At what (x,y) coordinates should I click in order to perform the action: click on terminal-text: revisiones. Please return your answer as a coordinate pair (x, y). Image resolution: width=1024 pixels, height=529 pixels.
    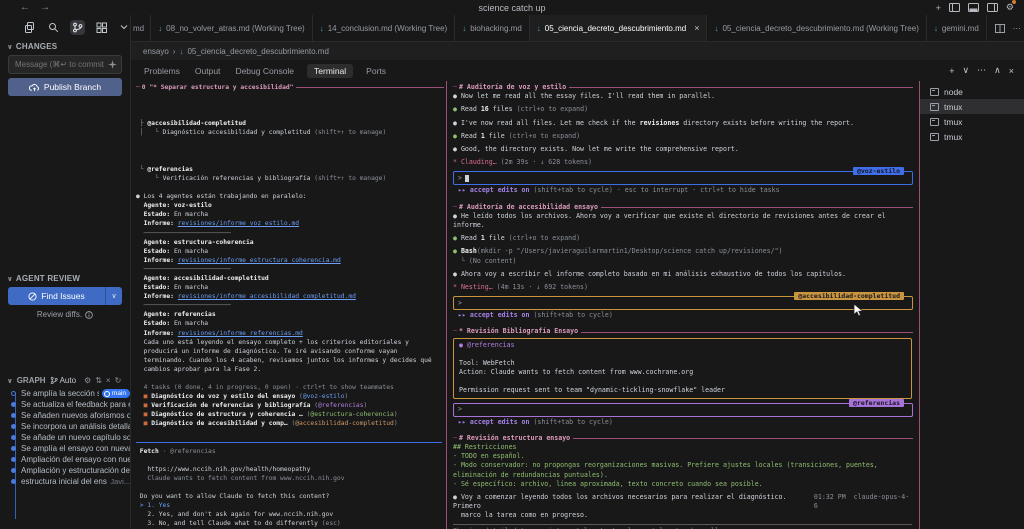
    Looking at the image, I should click on (659, 122).